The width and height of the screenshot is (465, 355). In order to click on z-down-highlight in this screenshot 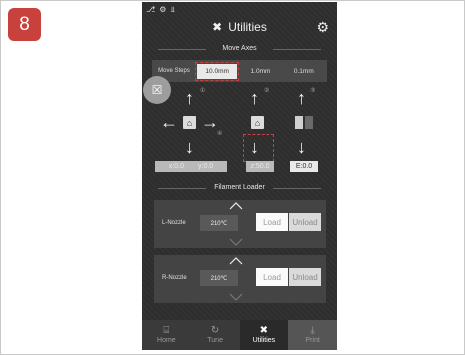, I will do `click(258, 148)`.